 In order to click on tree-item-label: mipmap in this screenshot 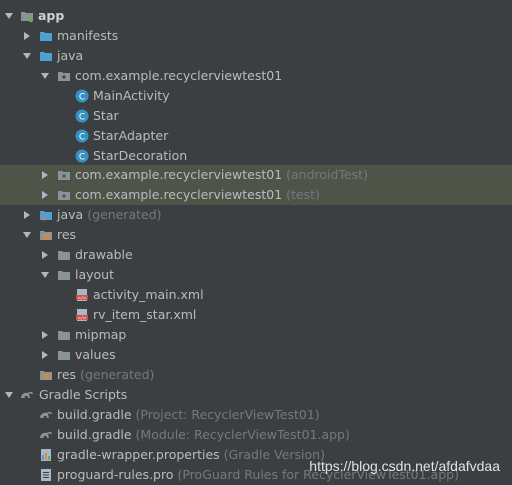, I will do `click(101, 334)`.